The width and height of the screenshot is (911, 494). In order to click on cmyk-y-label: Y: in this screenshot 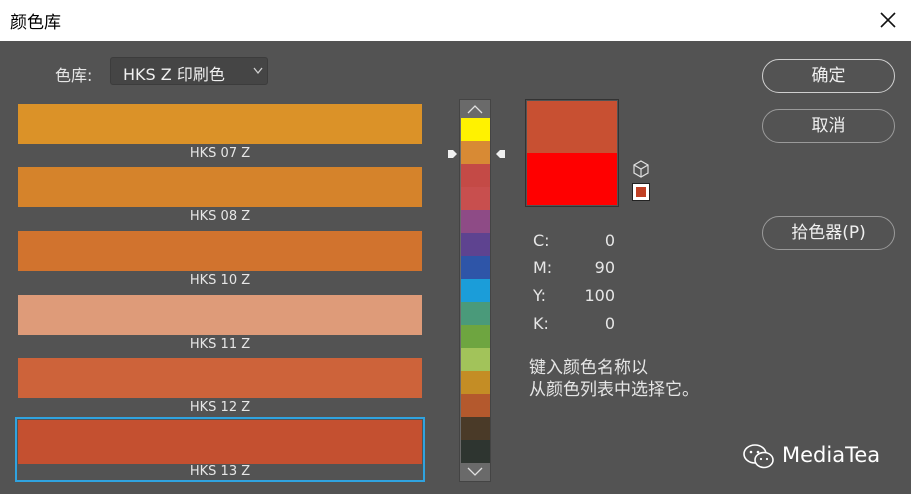, I will do `click(540, 295)`.